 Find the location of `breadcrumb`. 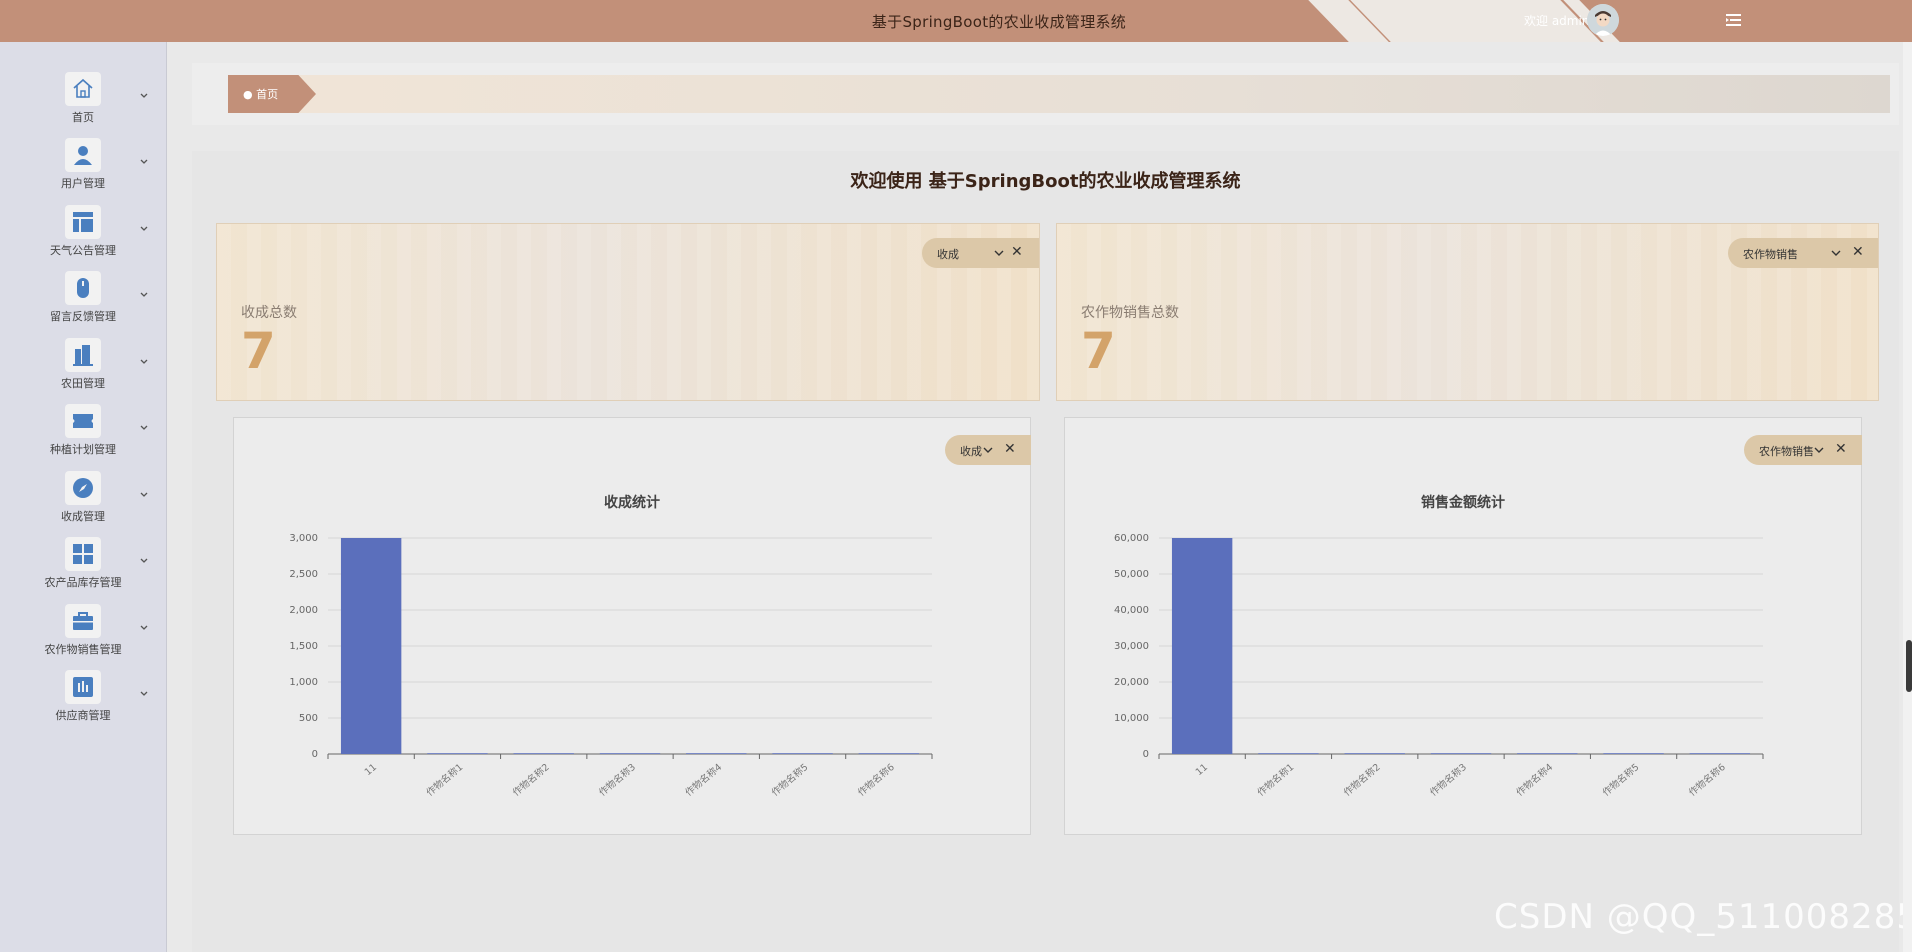

breadcrumb is located at coordinates (1059, 94).